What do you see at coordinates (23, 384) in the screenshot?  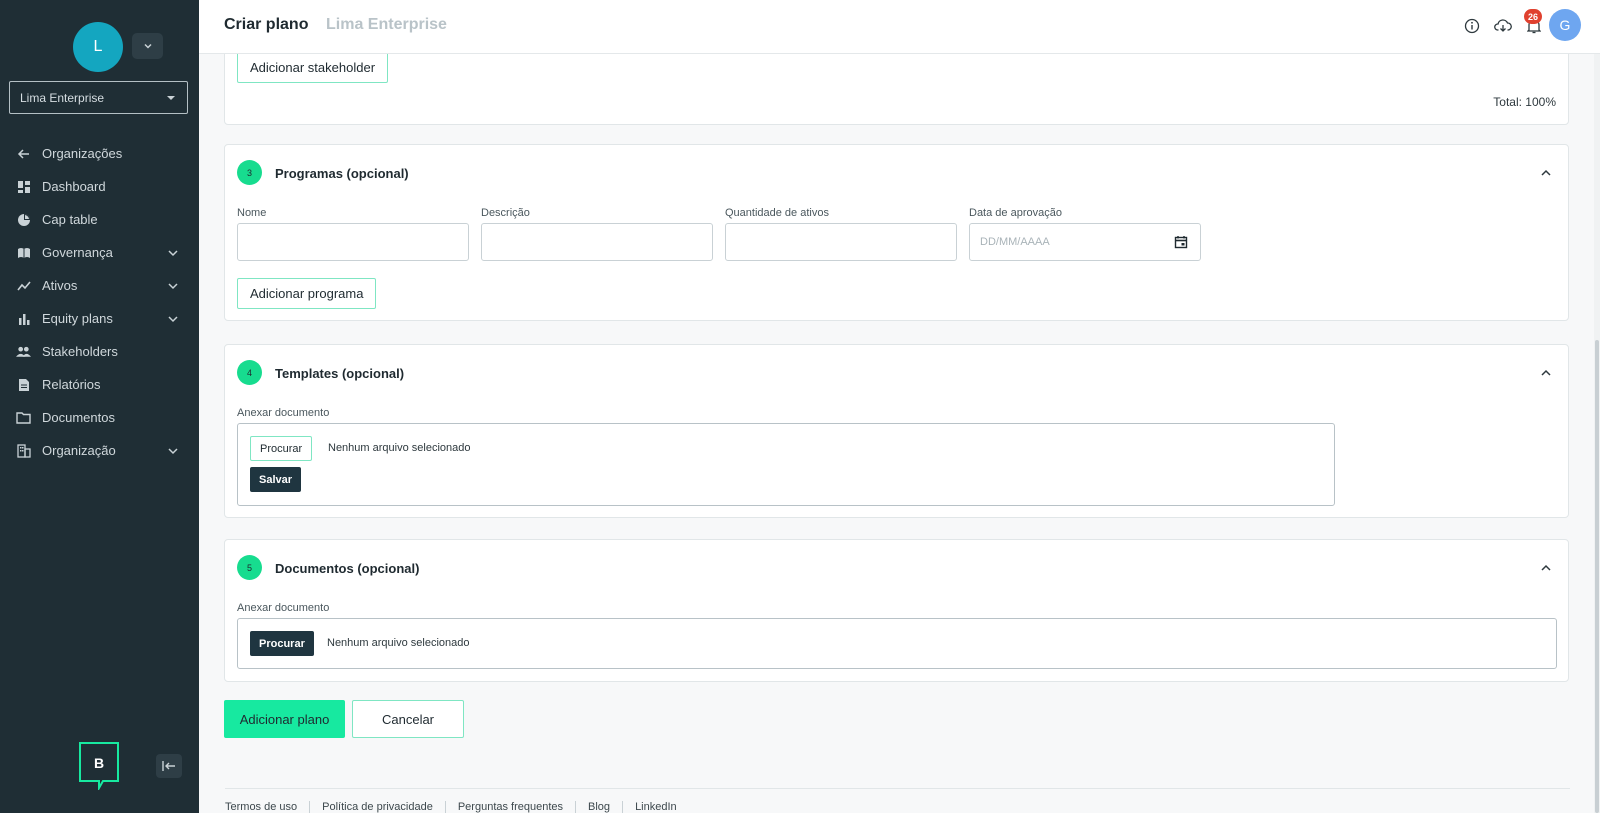 I see `document-icon` at bounding box center [23, 384].